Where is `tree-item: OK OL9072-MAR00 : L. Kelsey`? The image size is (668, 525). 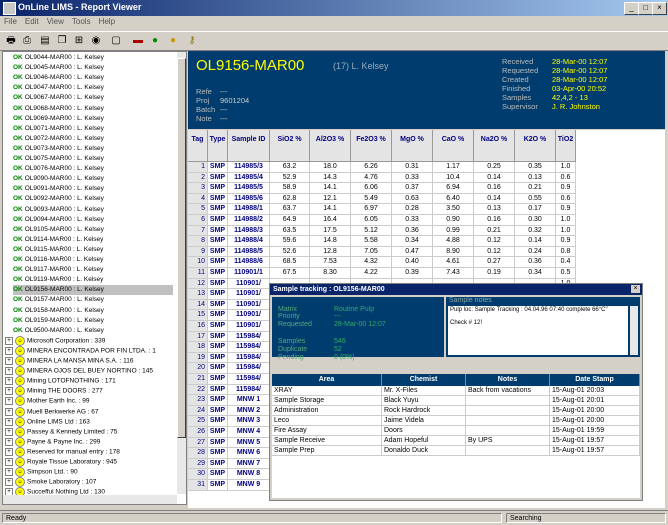 tree-item: OK OL9072-MAR00 : L. Kelsey is located at coordinates (93, 139).